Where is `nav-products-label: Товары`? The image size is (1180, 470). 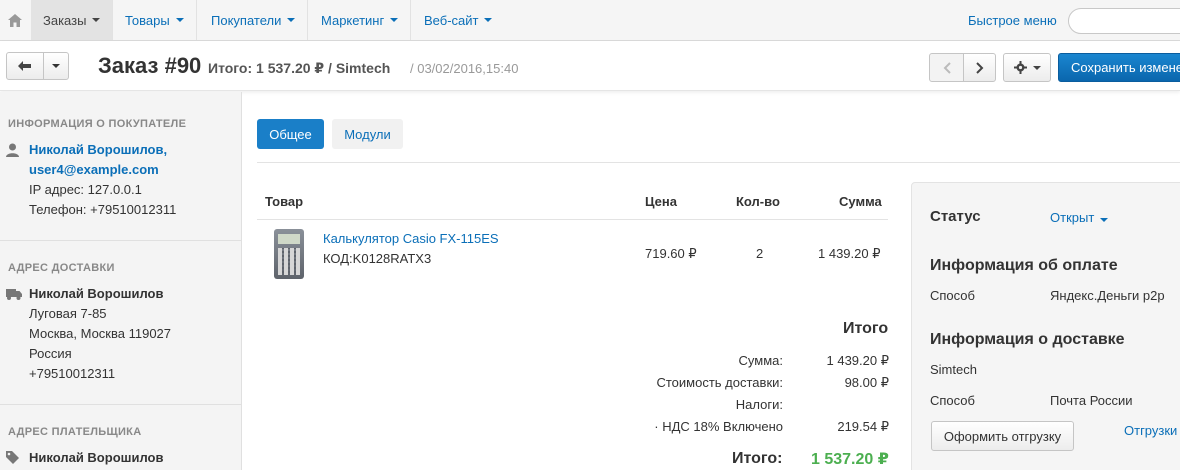
nav-products-label: Товары is located at coordinates (147, 20).